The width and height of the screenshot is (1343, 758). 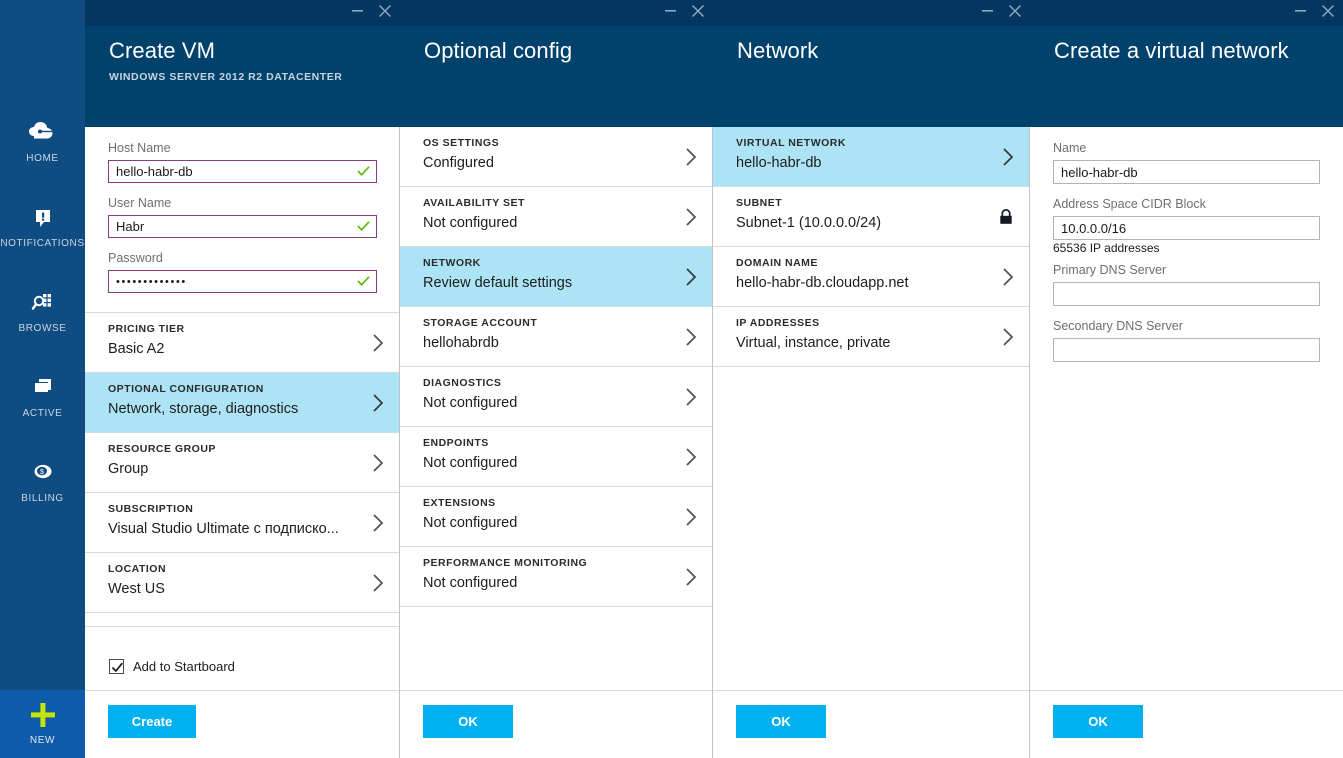 I want to click on vnet-name-input: hello-habr-db, so click(x=1186, y=172).